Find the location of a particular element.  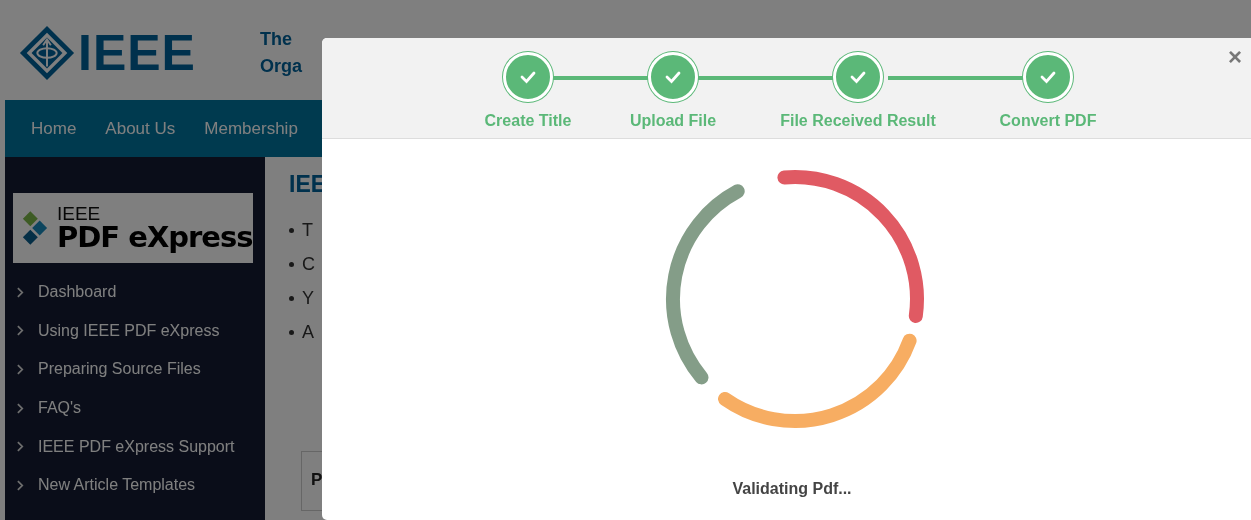

diamonds-icon is located at coordinates (35, 228).